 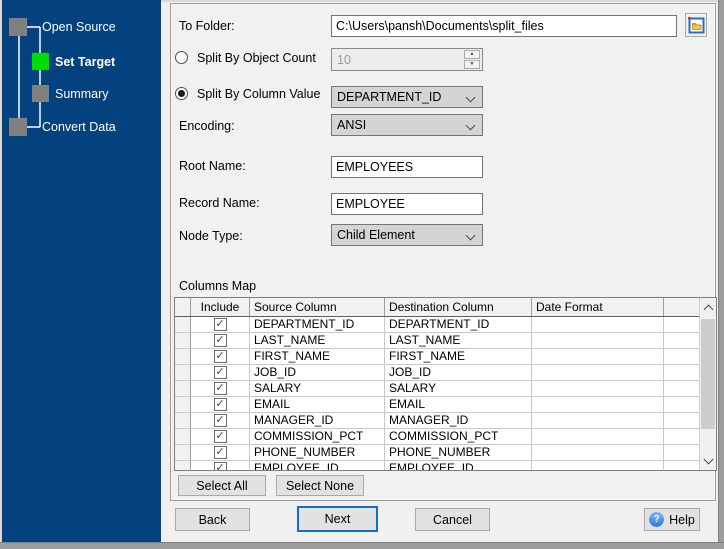 I want to click on source-column-cell: PHONE_NUMBER, so click(x=317, y=452).